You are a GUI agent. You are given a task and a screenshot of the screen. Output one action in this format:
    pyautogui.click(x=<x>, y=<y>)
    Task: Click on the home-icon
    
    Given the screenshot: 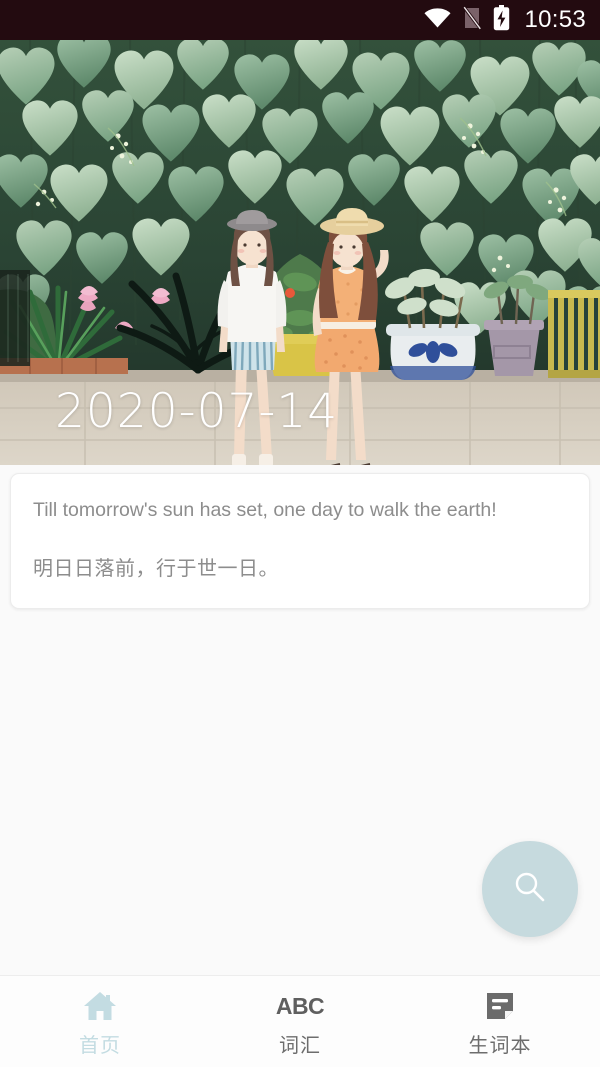 What is the action you would take?
    pyautogui.click(x=100, y=1006)
    